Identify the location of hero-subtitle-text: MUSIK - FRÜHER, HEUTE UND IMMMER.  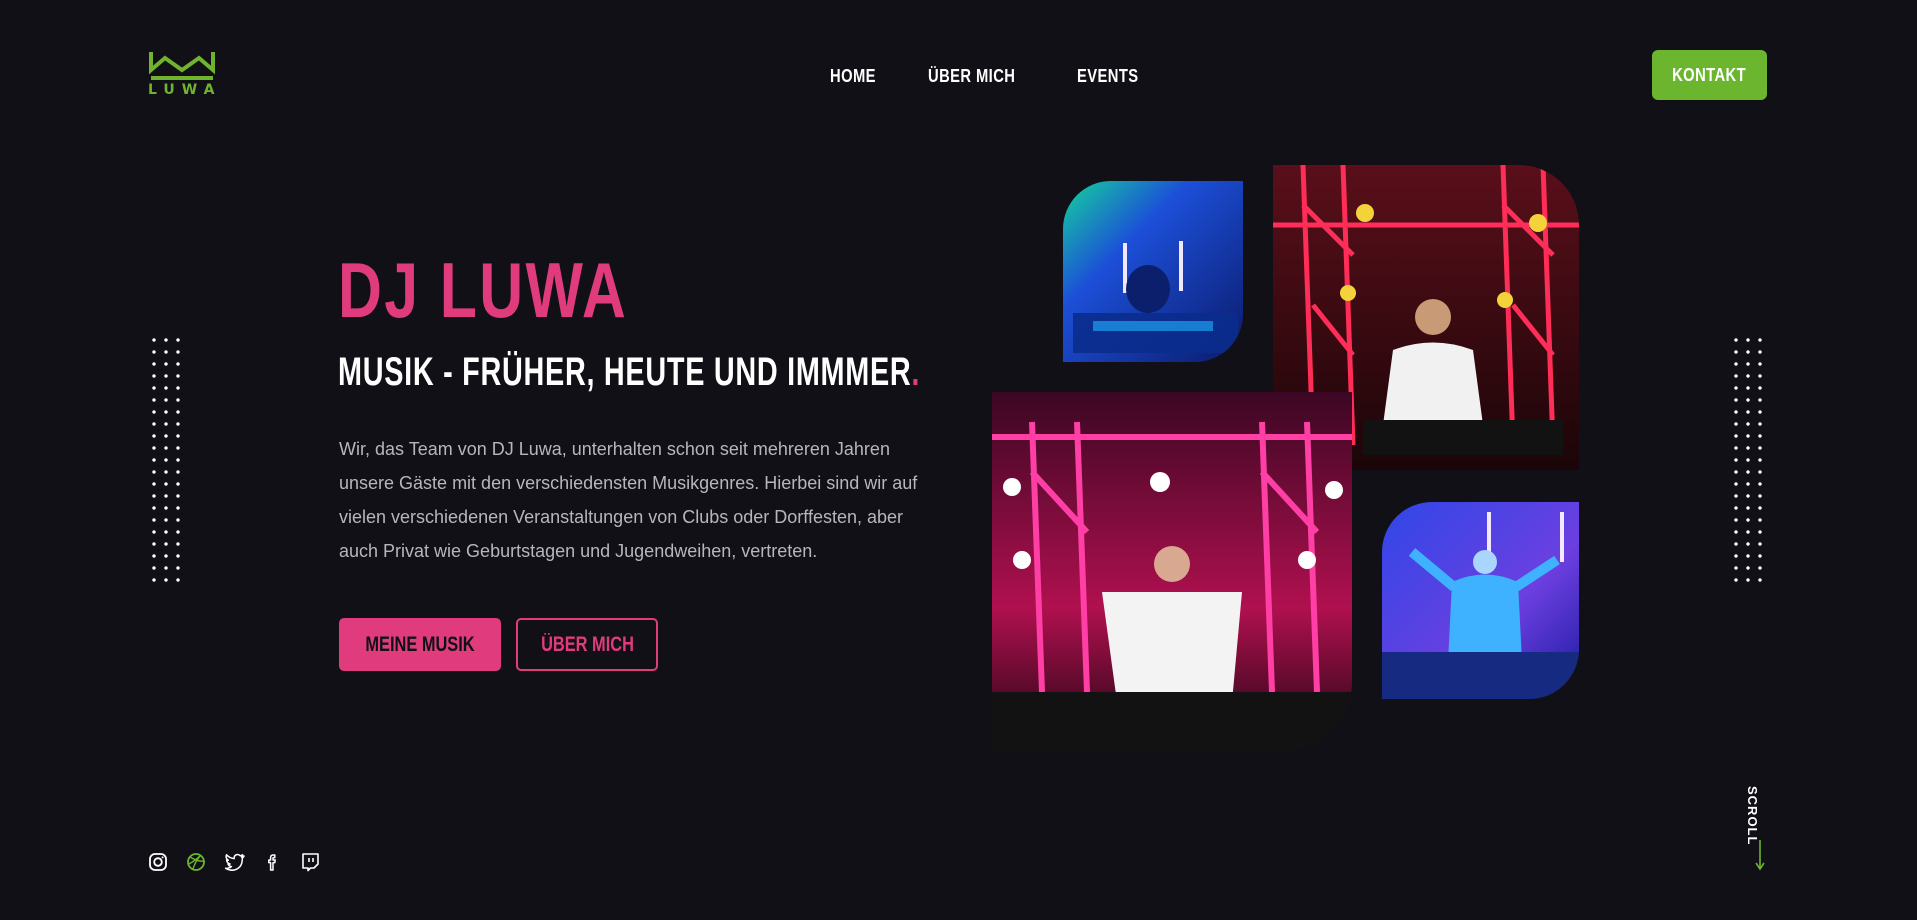
(625, 372).